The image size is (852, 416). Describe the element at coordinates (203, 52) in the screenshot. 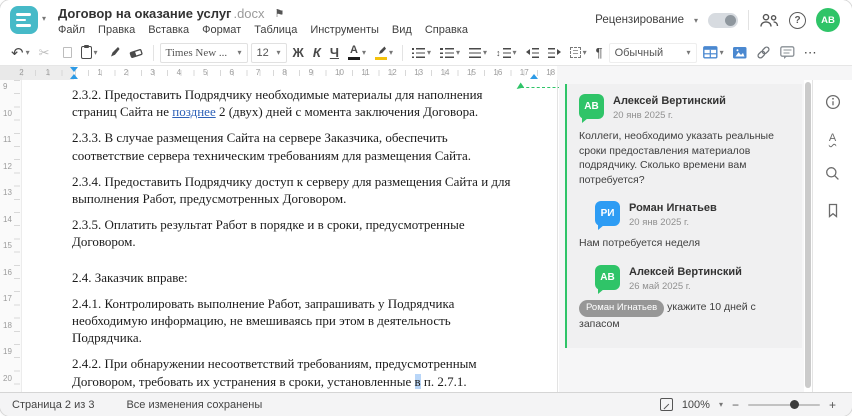

I see `font-name-select: Times New ... ▾` at that location.